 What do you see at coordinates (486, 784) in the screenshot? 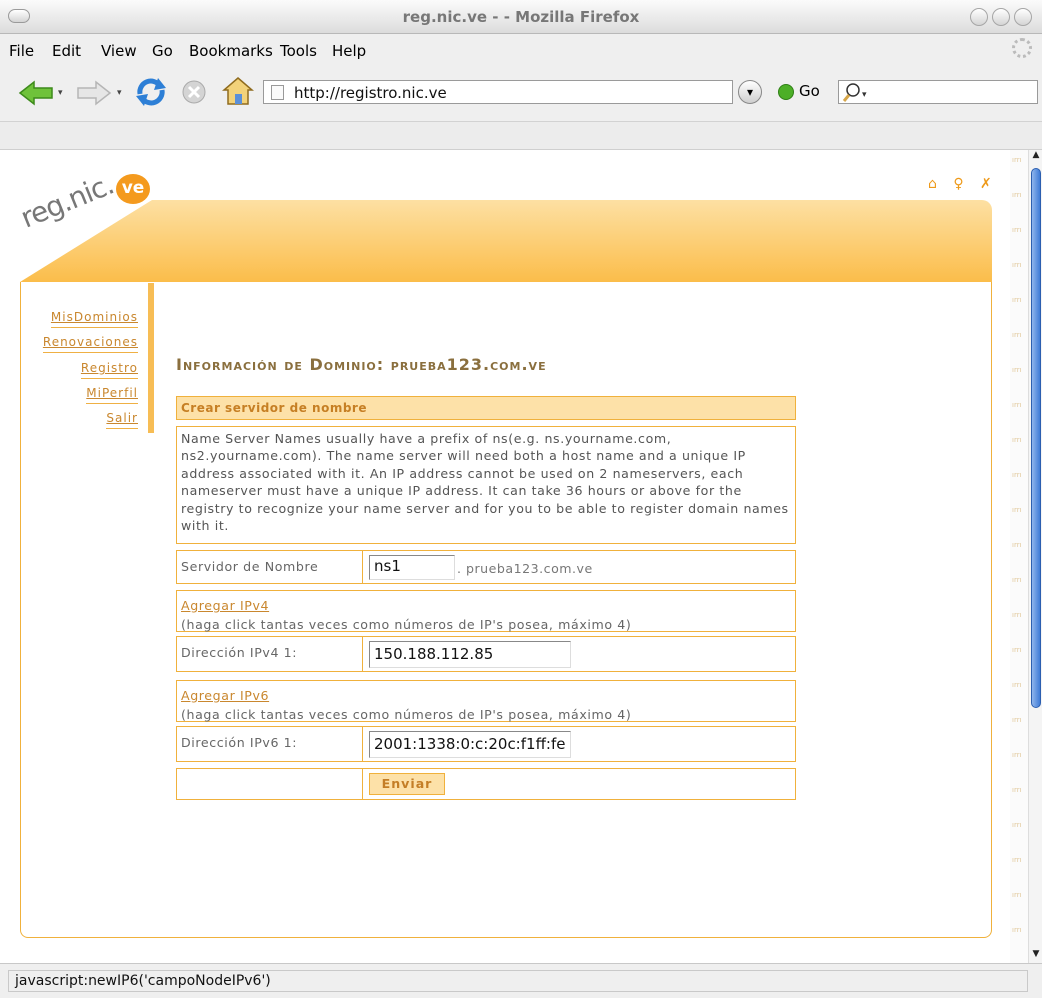
I see `submit-row: Enviar` at bounding box center [486, 784].